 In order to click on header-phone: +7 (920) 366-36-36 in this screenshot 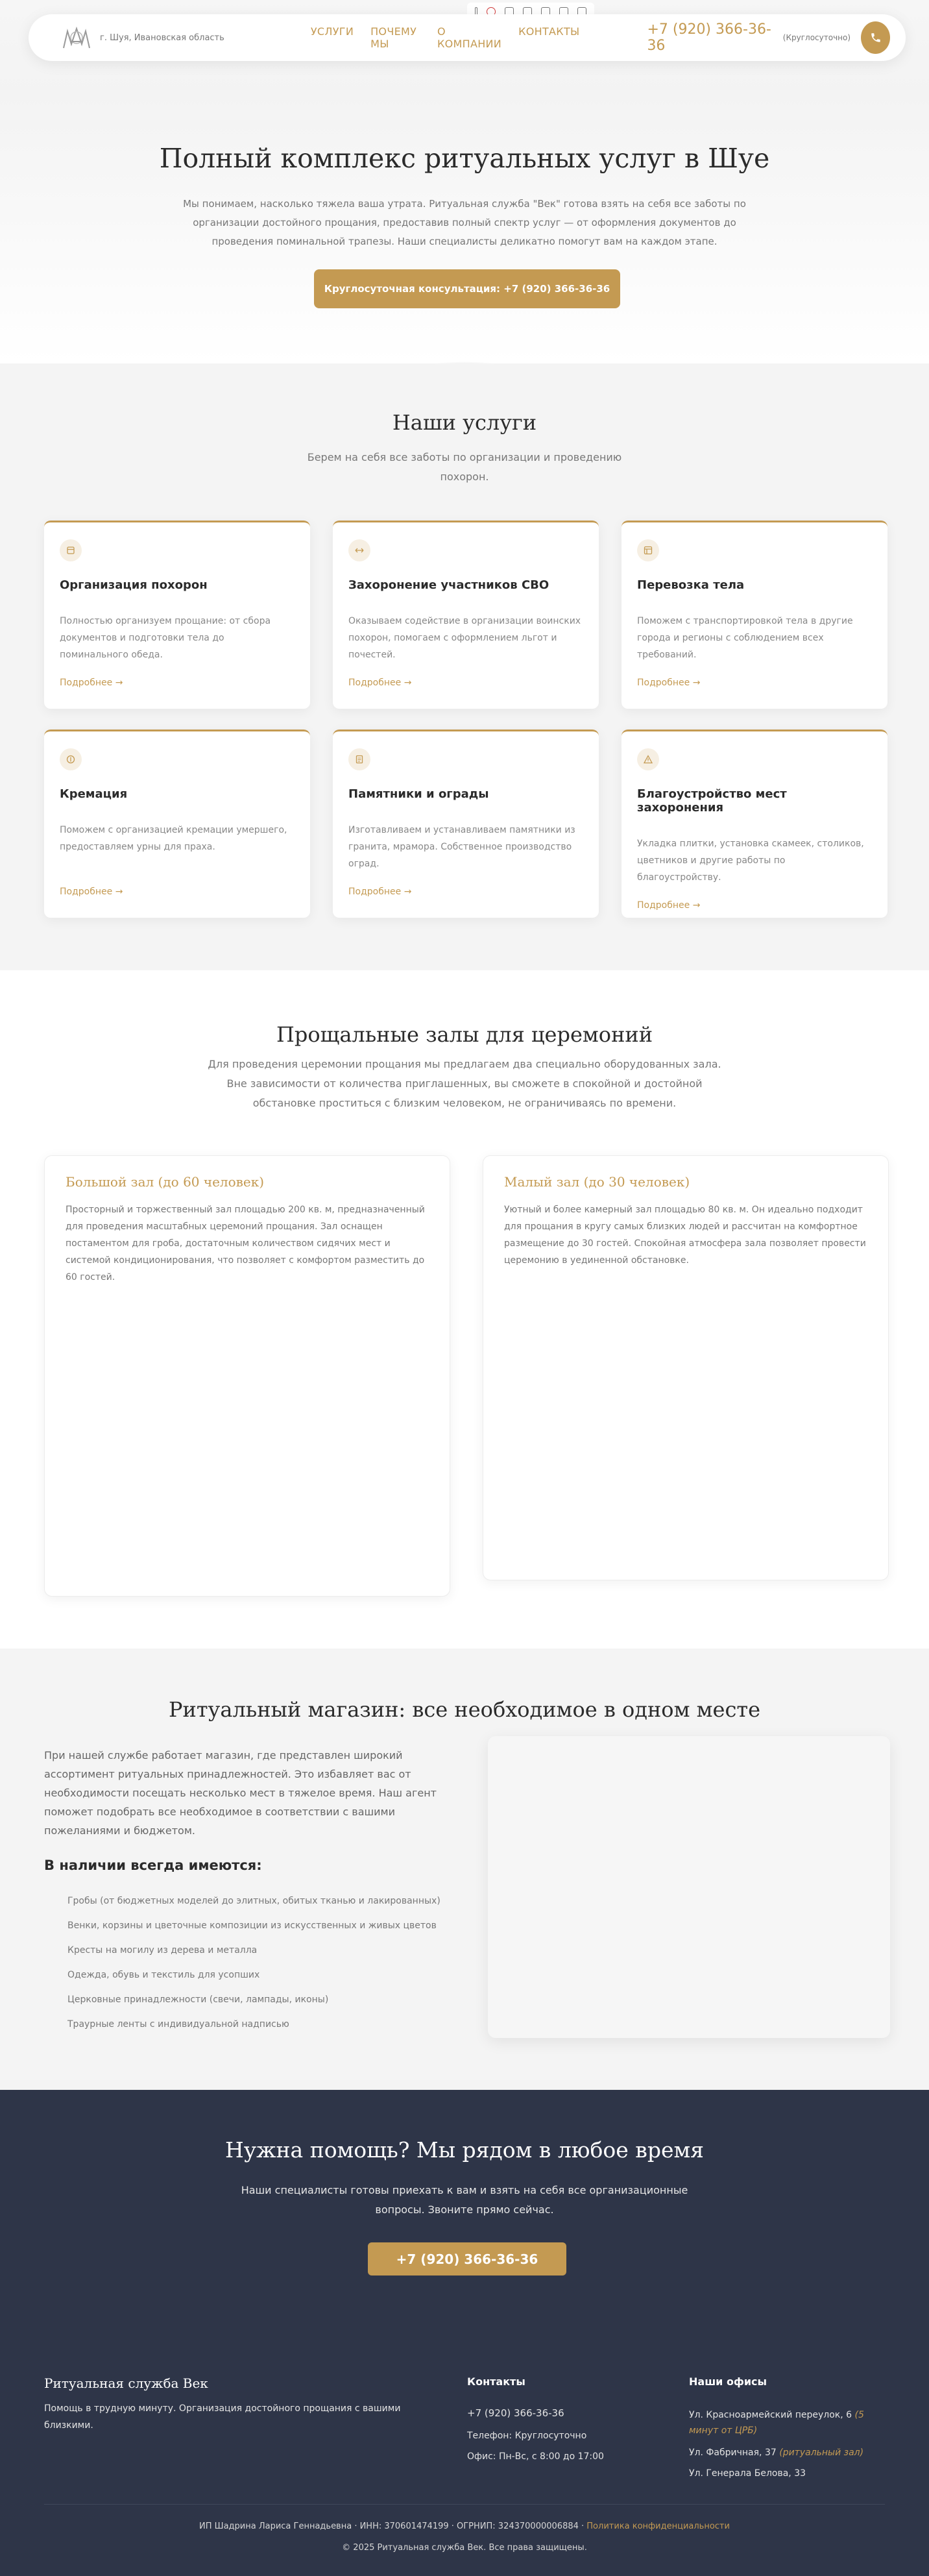, I will do `click(711, 37)`.